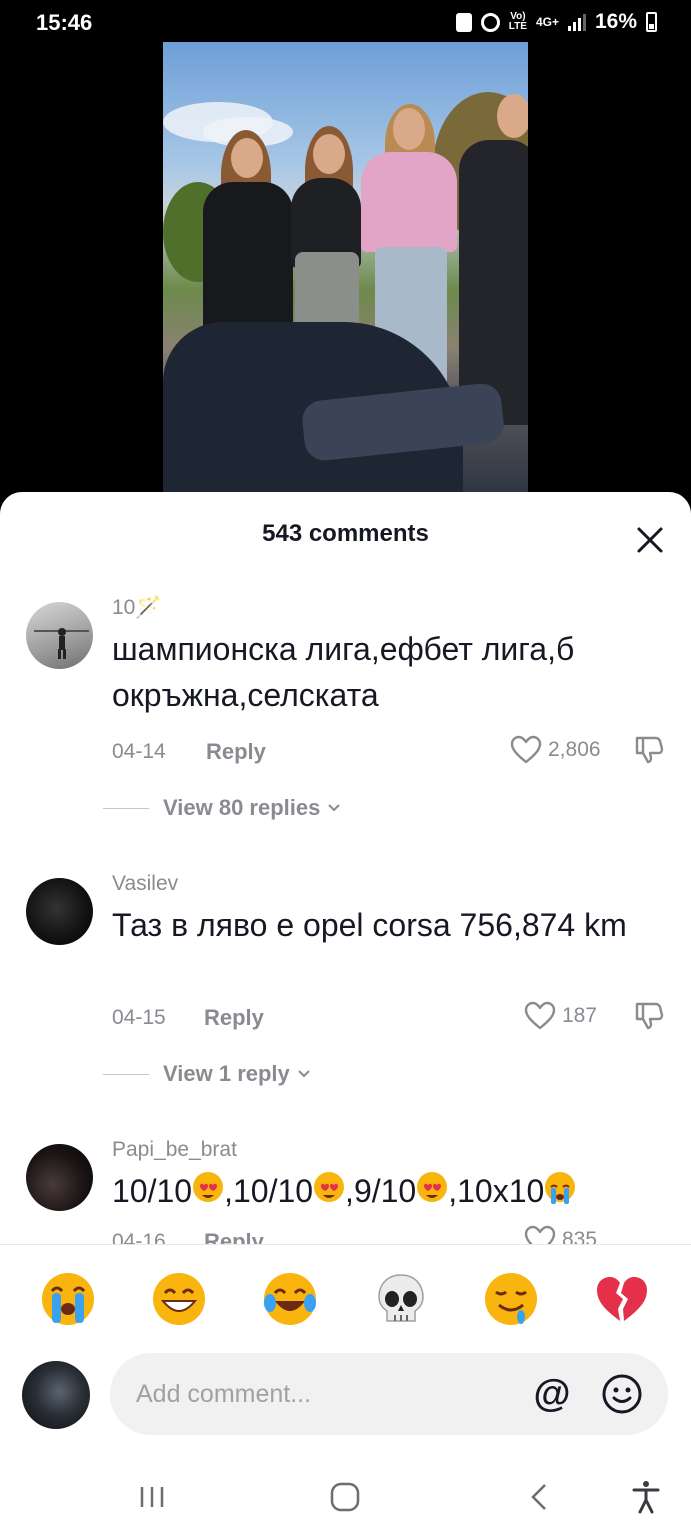 Image resolution: width=691 pixels, height=1536 pixels. Describe the element at coordinates (576, 22) in the screenshot. I see `signal-icon` at that location.